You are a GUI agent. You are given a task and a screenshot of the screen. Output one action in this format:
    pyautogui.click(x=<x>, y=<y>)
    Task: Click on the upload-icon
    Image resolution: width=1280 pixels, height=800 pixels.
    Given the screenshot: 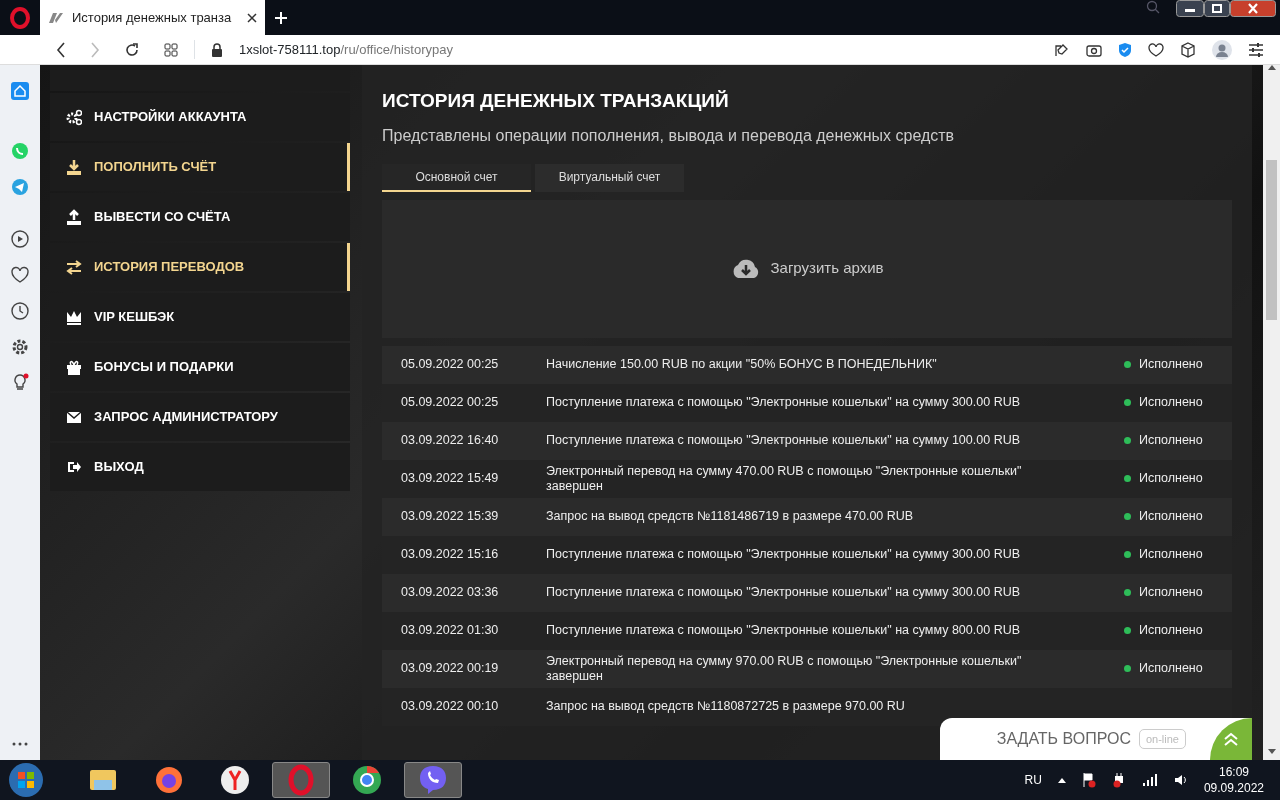 What is the action you would take?
    pyautogui.click(x=74, y=217)
    